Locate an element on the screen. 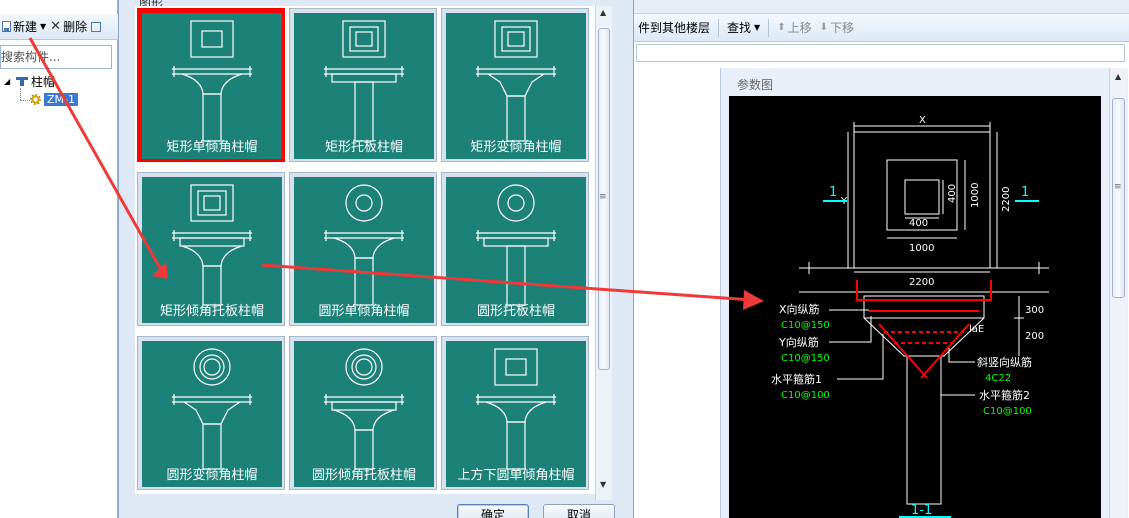  tree-node-label: 柱帽 is located at coordinates (43, 81).